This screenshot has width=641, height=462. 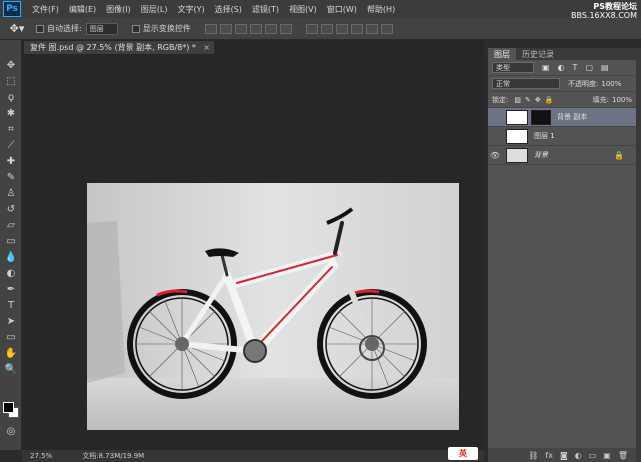 What do you see at coordinates (41, 456) in the screenshot?
I see `zoom-level: 27.5%` at bounding box center [41, 456].